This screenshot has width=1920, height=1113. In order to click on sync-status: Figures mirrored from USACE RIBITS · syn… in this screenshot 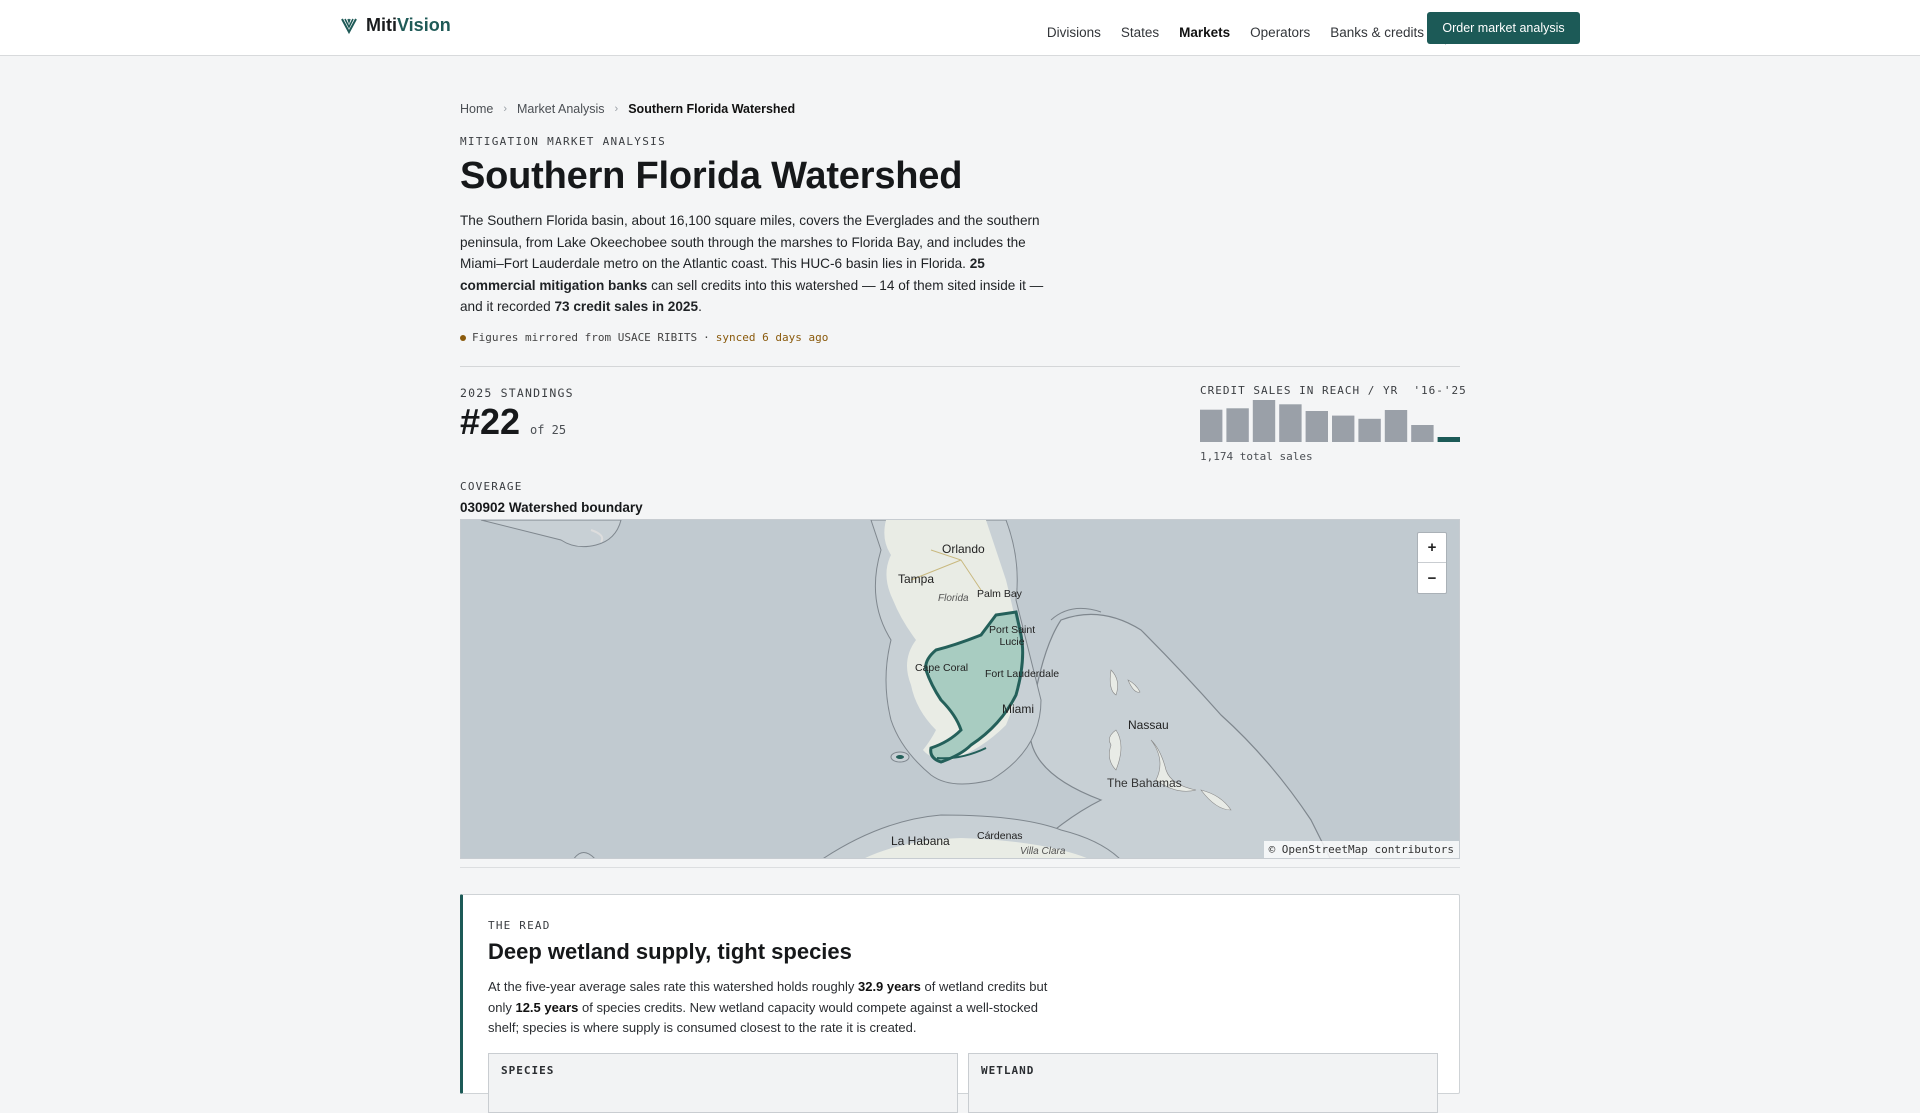, I will do `click(644, 337)`.